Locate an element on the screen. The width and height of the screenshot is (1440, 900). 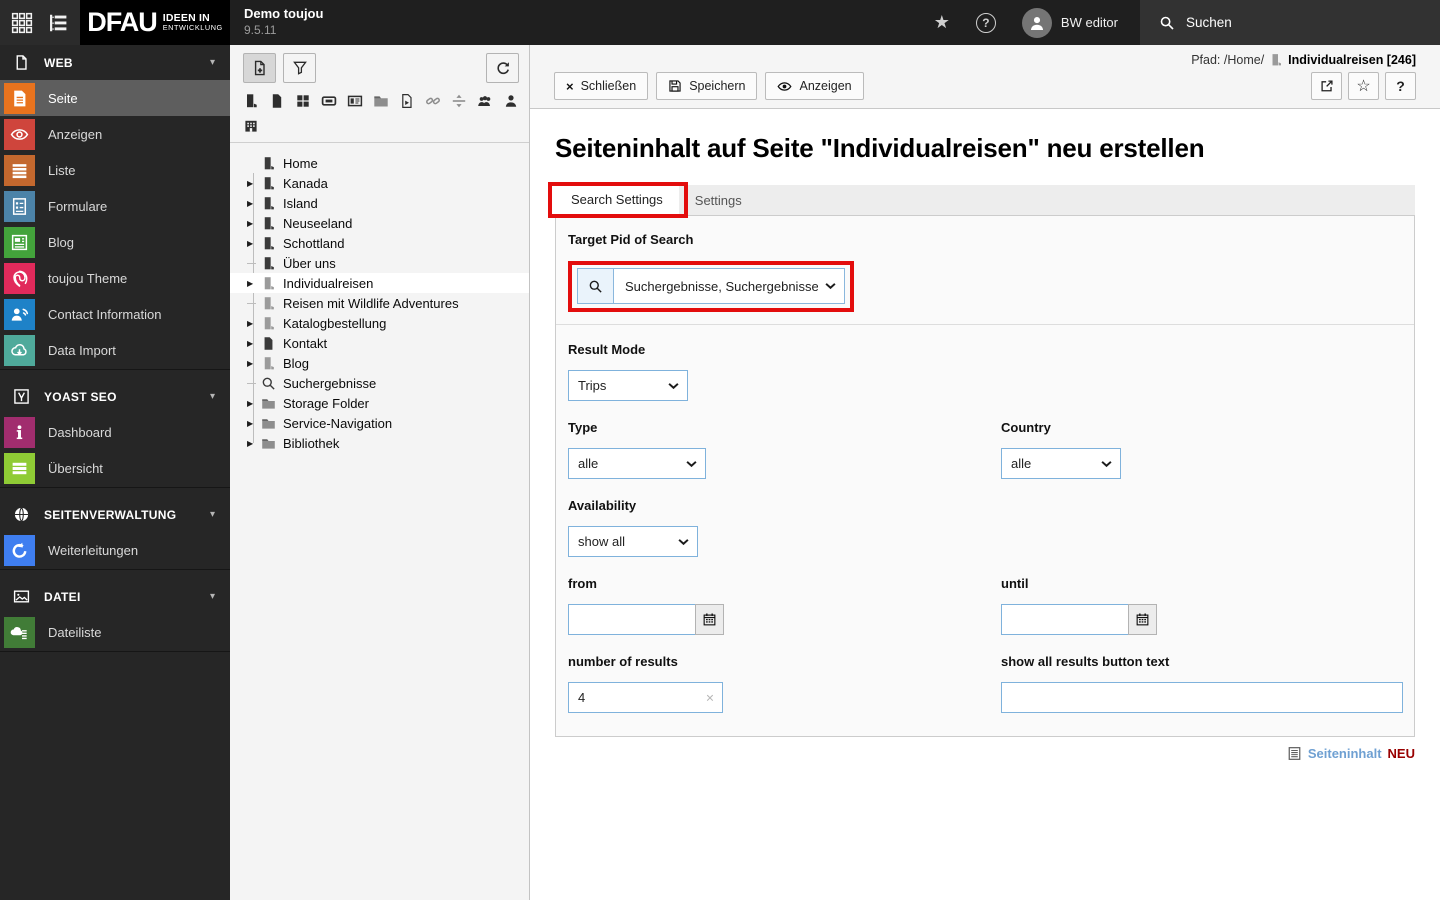
from-date-input is located at coordinates (632, 619).